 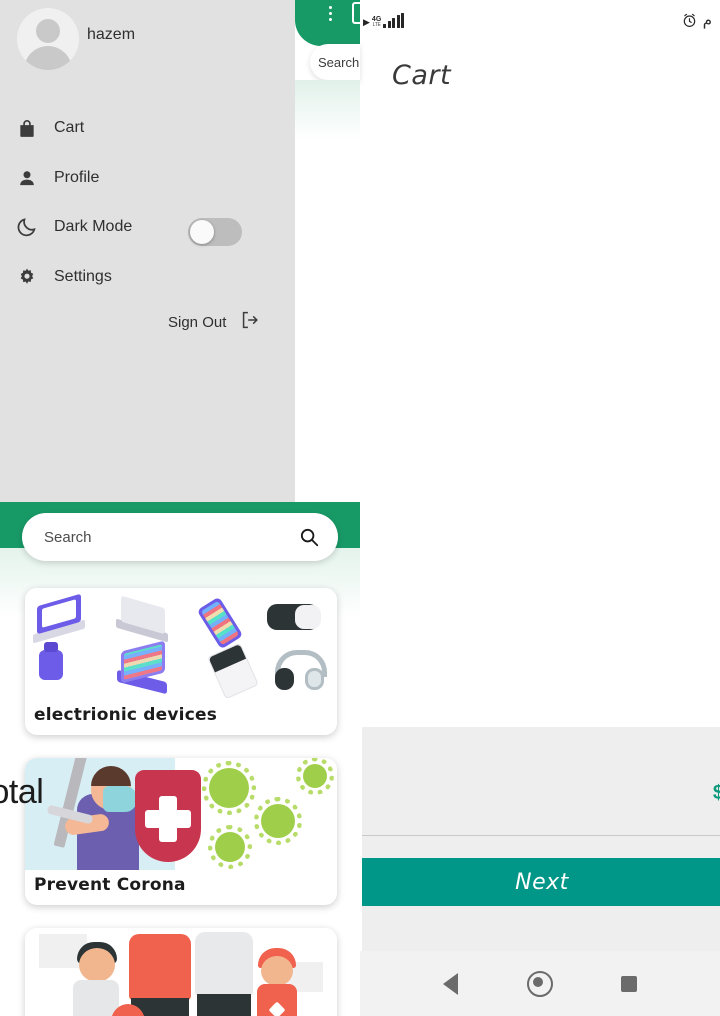 I want to click on search-icon, so click(x=309, y=537).